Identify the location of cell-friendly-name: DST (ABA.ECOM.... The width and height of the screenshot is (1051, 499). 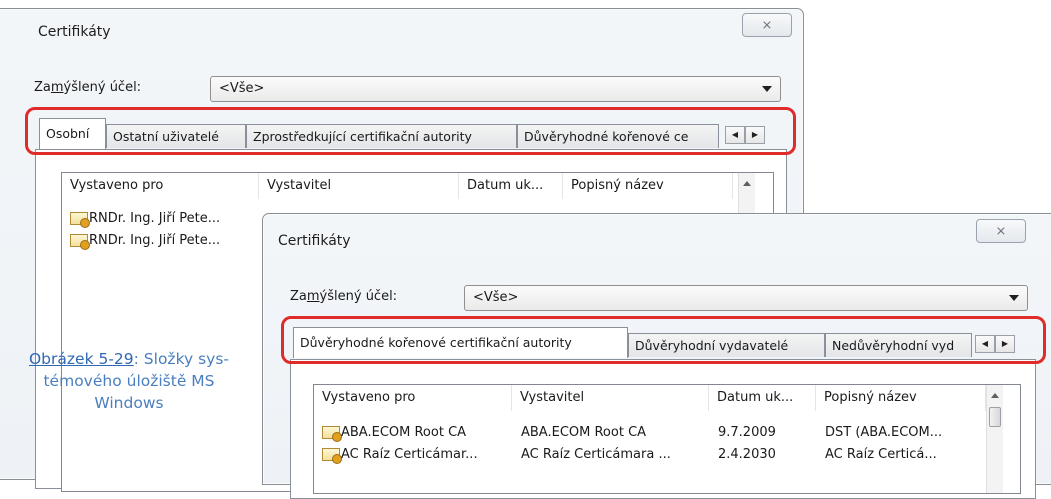
(884, 432).